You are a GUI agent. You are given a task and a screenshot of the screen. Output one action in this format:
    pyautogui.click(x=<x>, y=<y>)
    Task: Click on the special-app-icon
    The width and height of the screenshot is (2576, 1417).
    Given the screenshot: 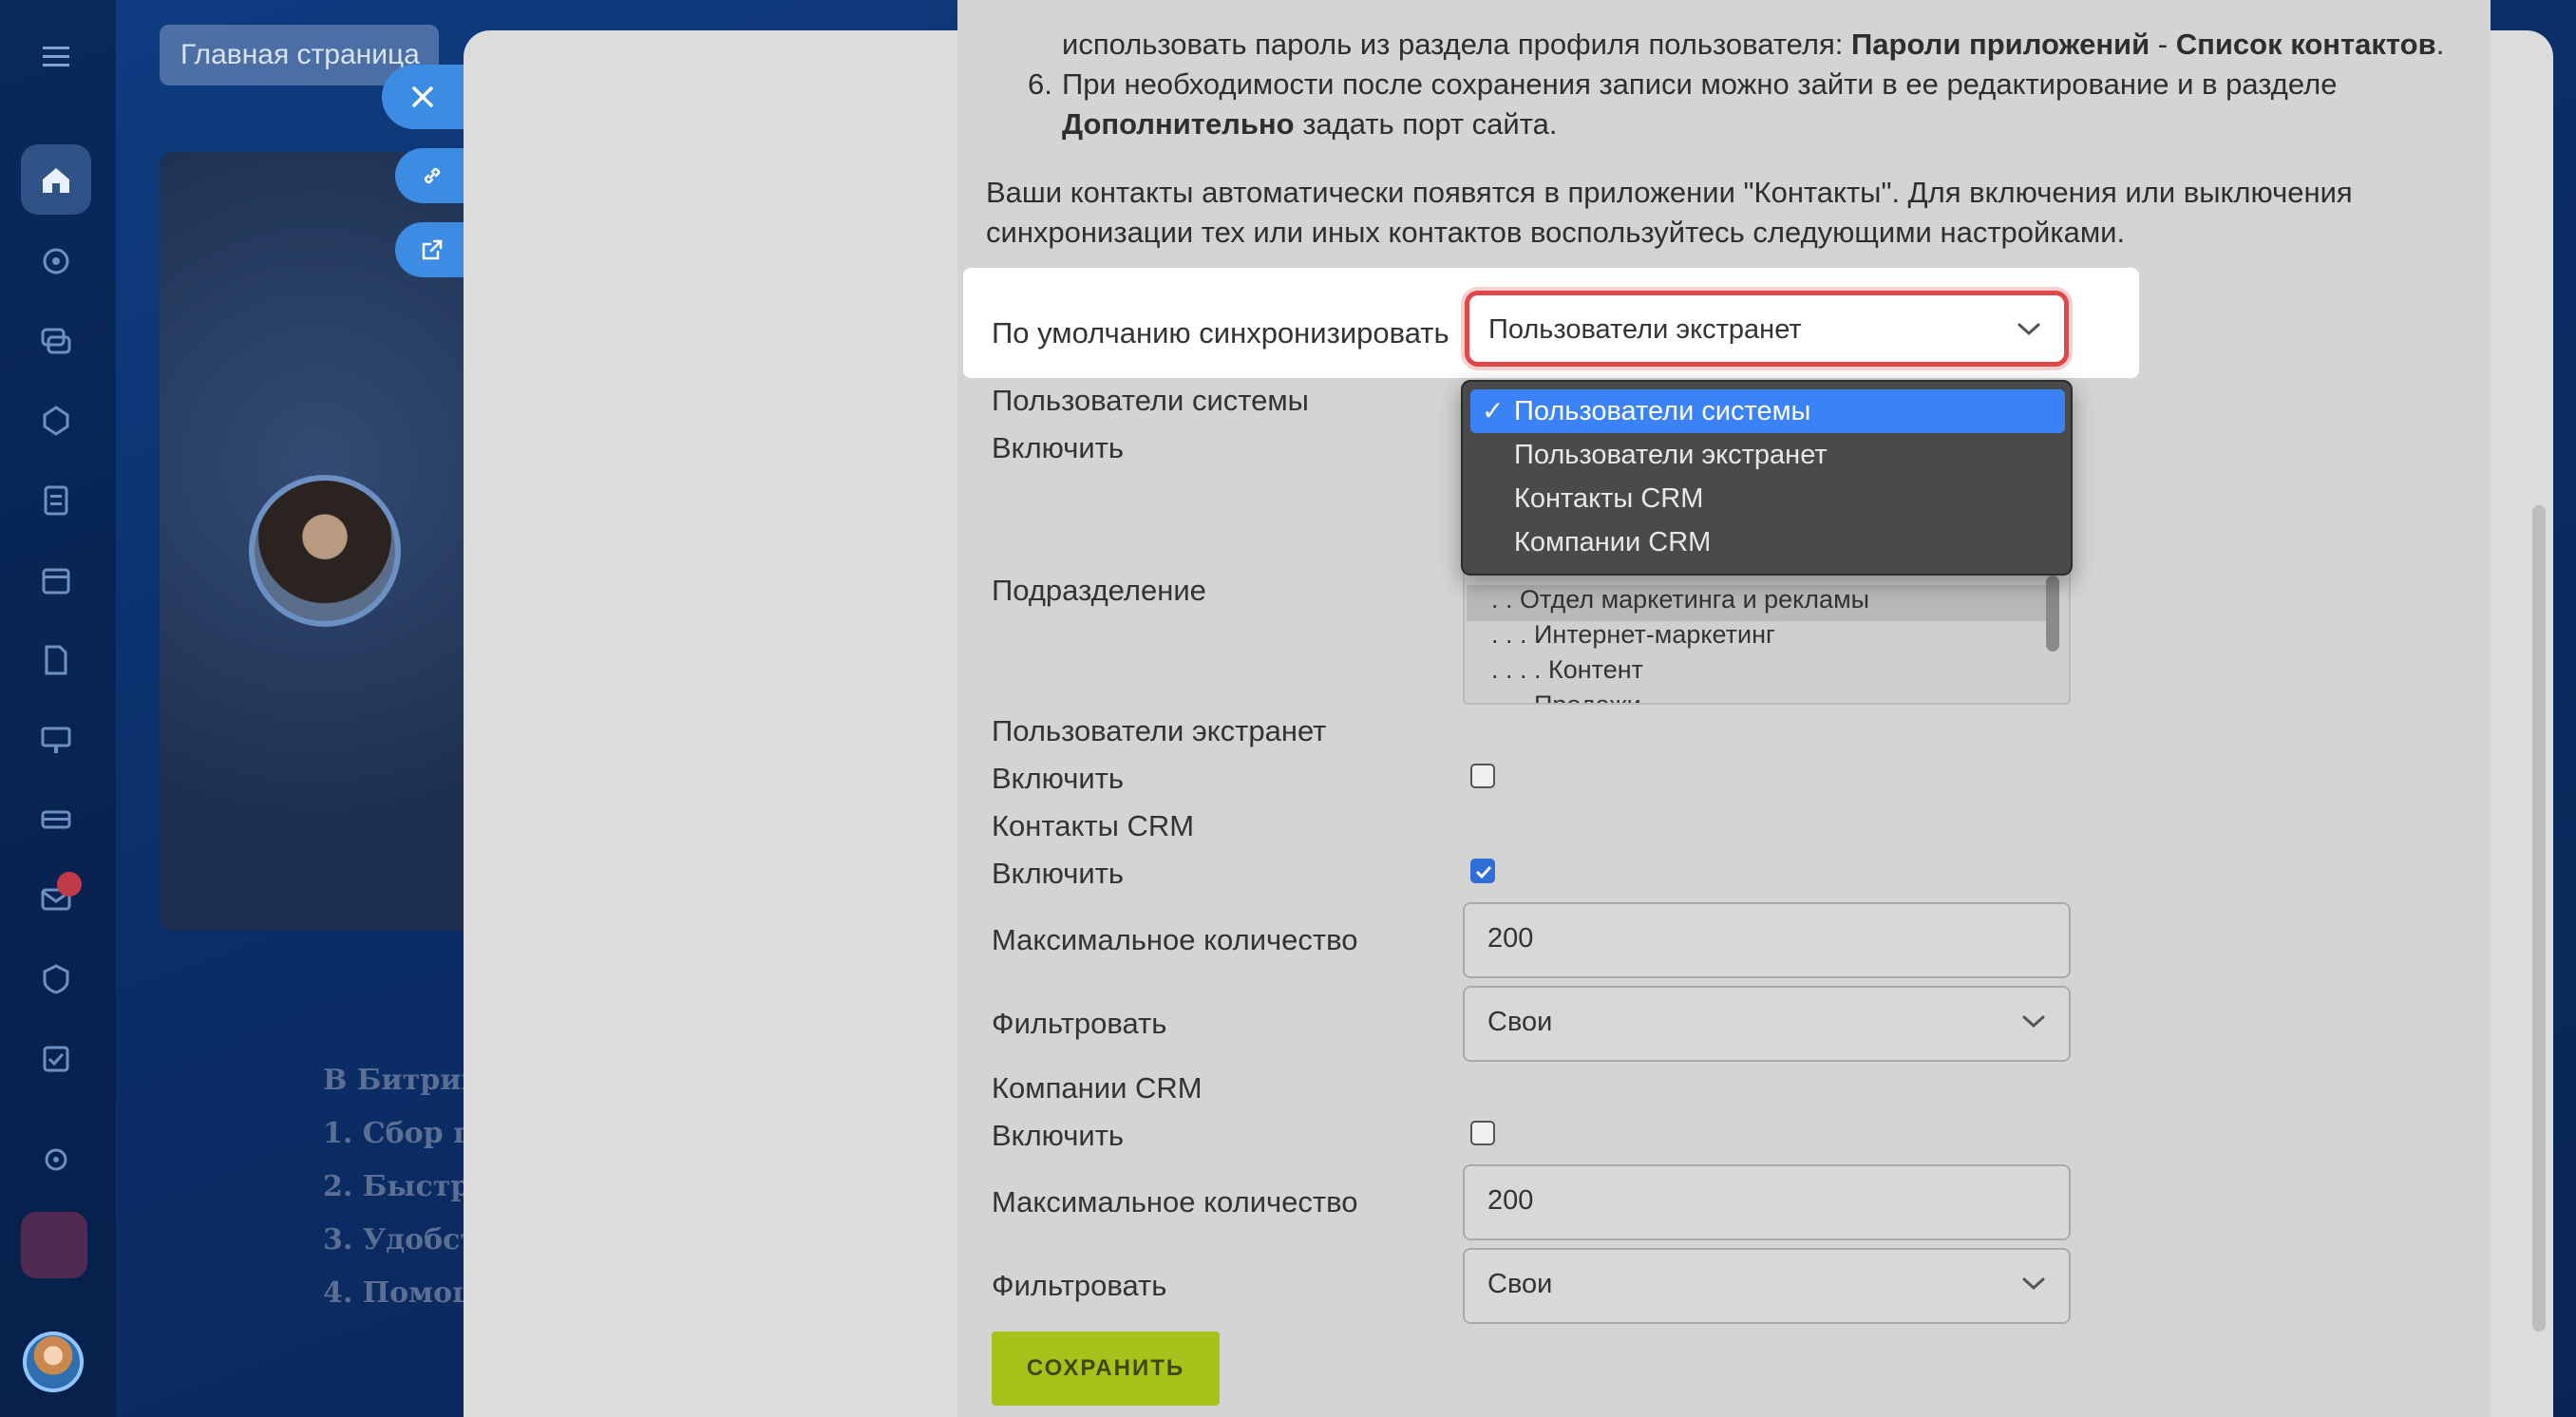 What is the action you would take?
    pyautogui.click(x=54, y=1245)
    